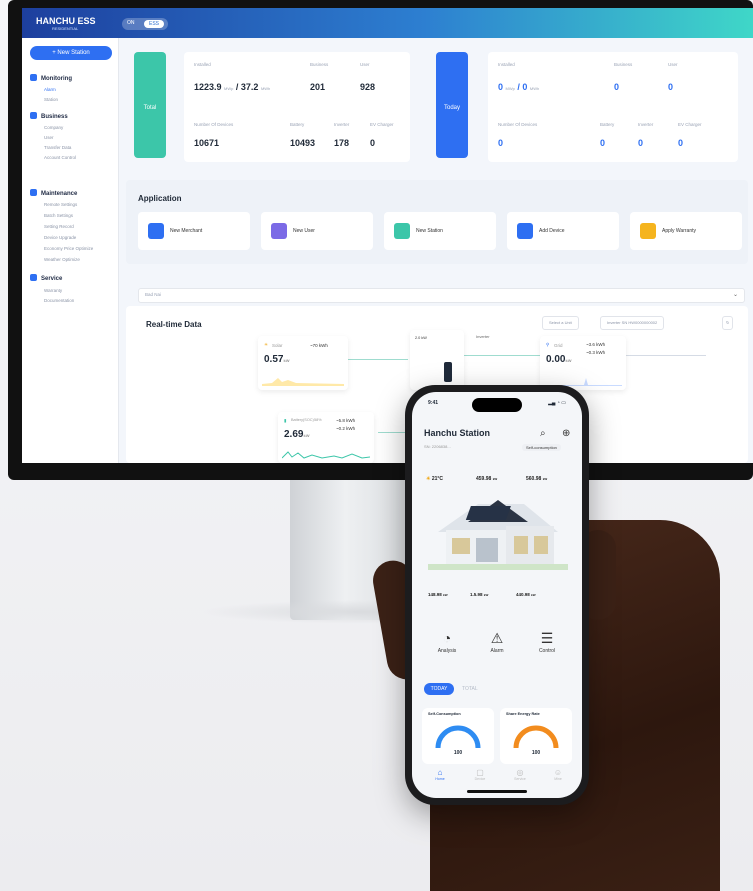 This screenshot has height=891, width=753. Describe the element at coordinates (53, 127) in the screenshot. I see `sidebar-item-company: Company` at that location.